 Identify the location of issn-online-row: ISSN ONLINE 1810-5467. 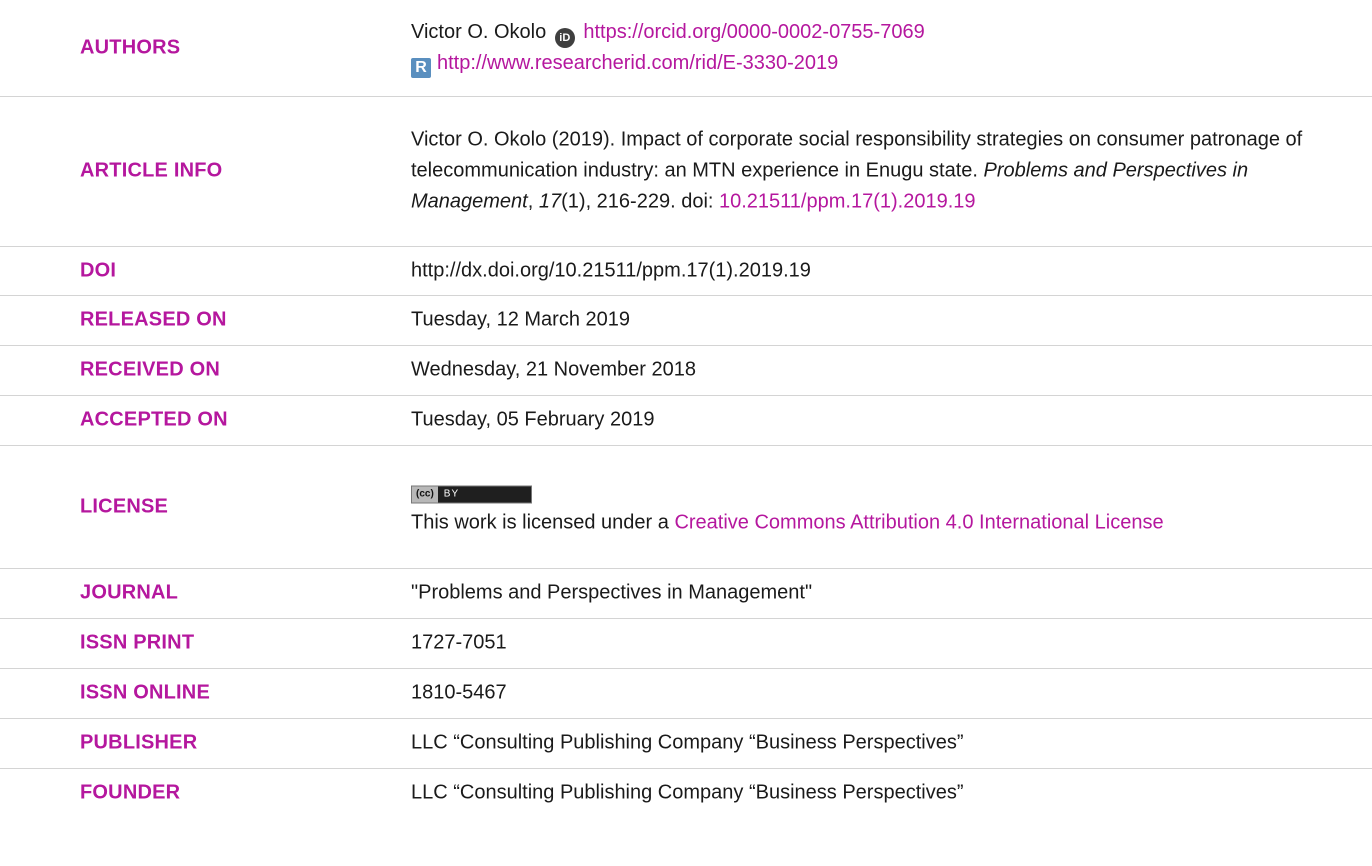
(686, 693).